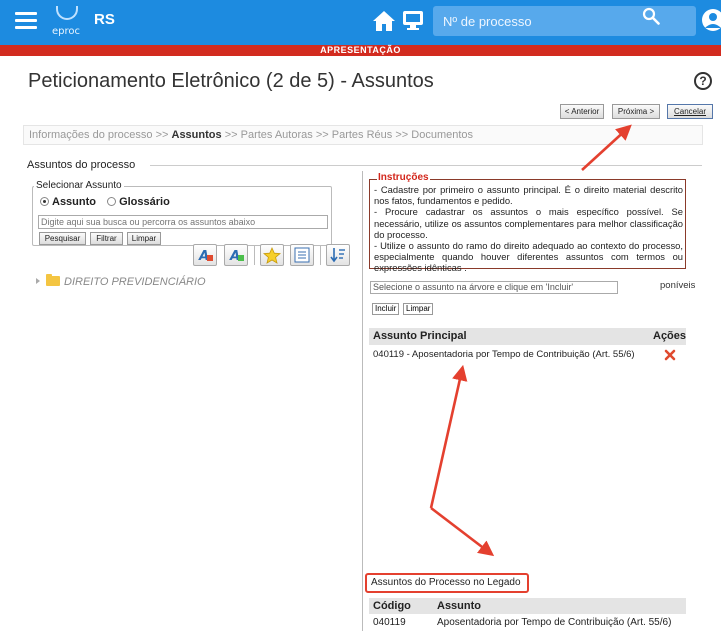  I want to click on cancel-button: Cancelar, so click(690, 111).